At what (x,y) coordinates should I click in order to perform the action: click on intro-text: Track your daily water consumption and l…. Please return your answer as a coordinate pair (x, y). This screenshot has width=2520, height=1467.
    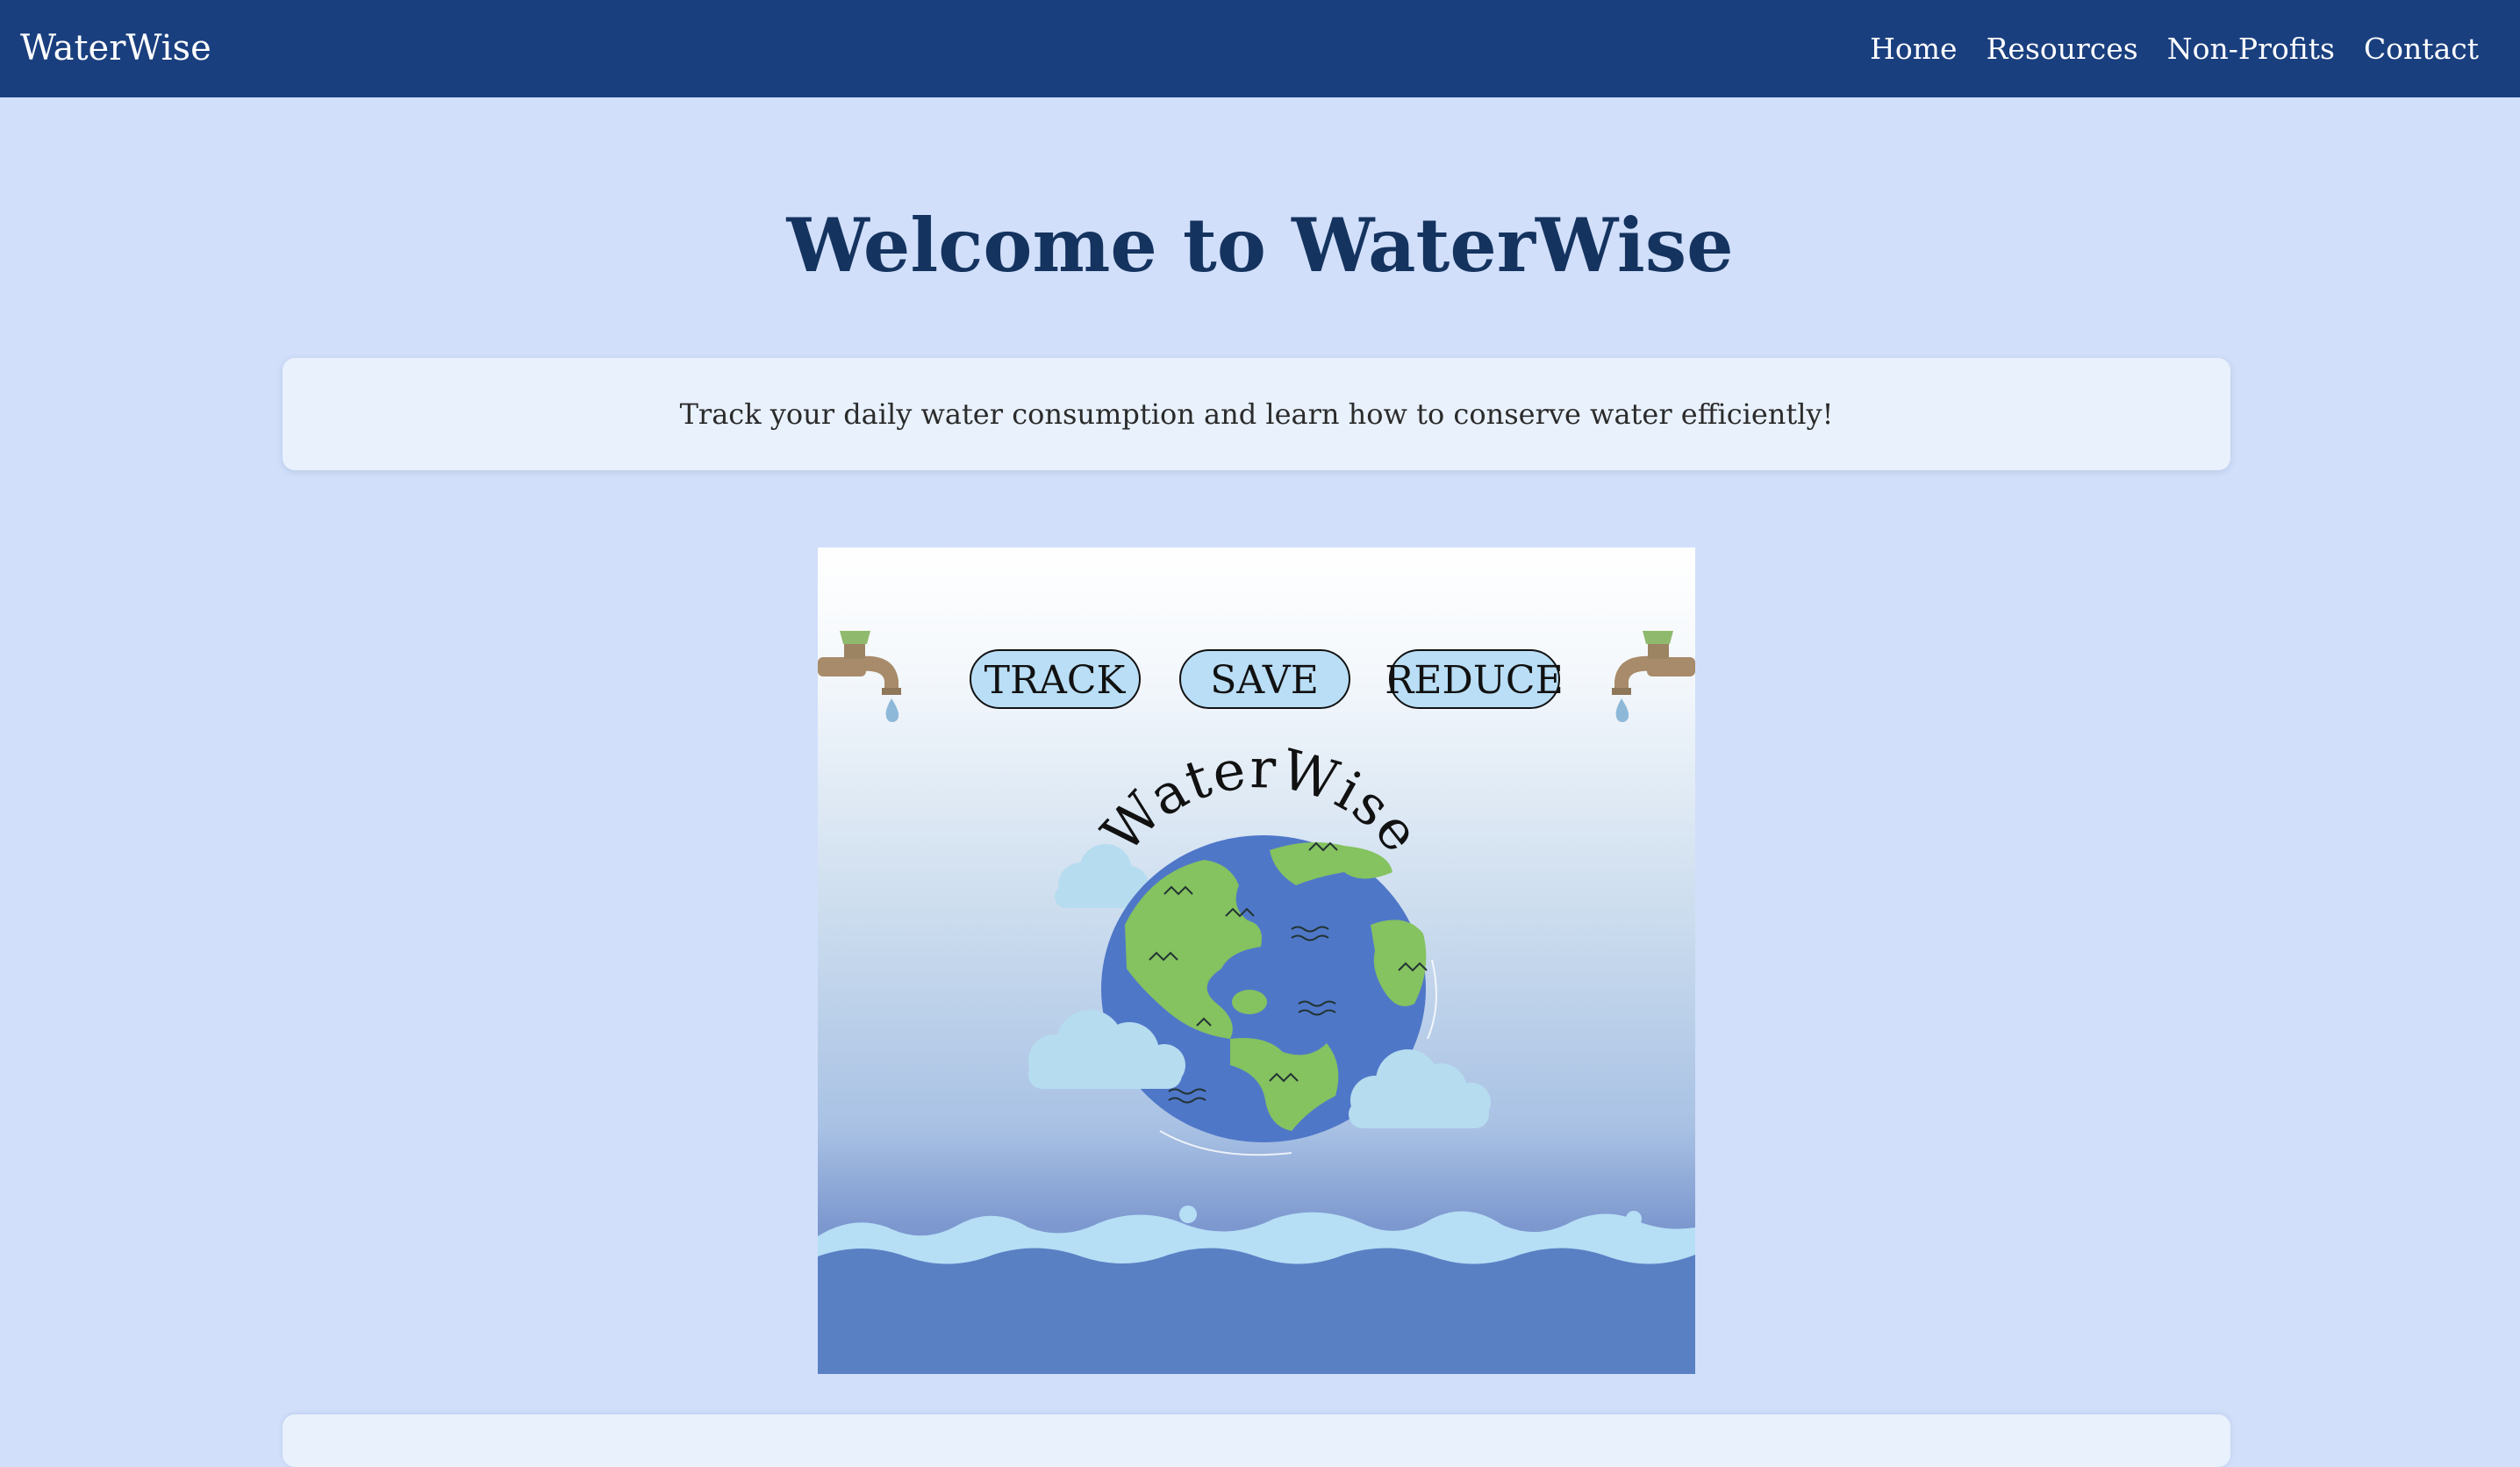
    Looking at the image, I should click on (1256, 414).